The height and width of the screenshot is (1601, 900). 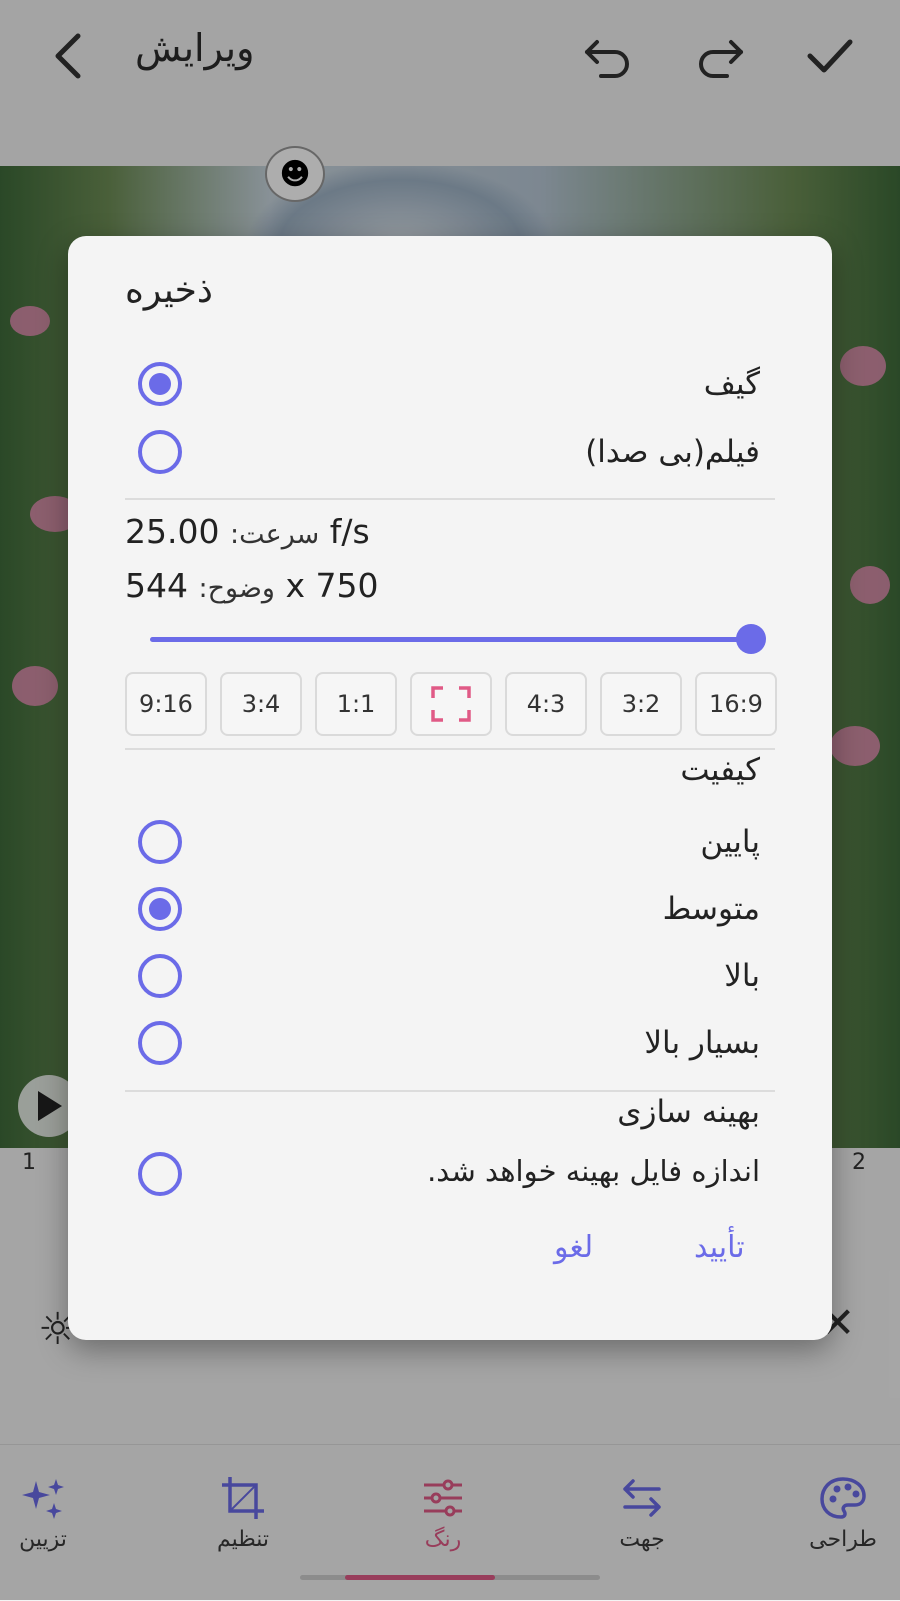 I want to click on format-option-label: گیف, so click(x=731, y=384).